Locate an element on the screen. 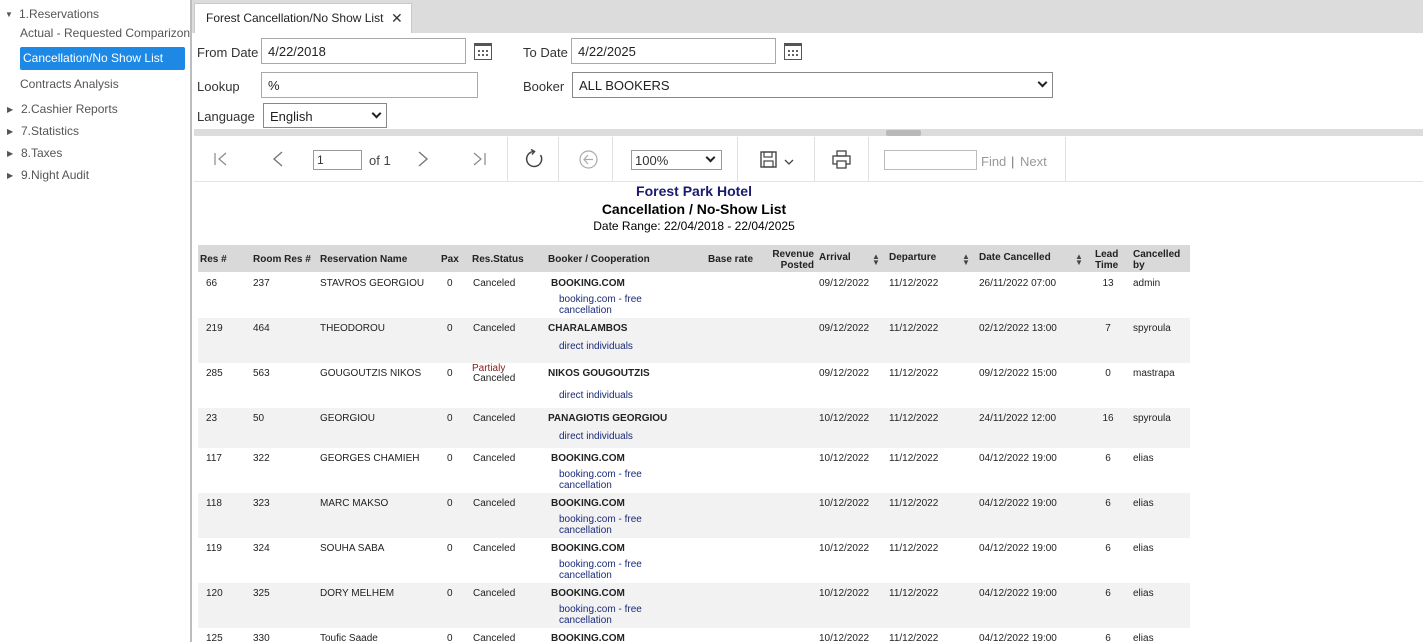 Image resolution: width=1423 pixels, height=642 pixels. tree-item-taxes: ▶ 8.Taxes is located at coordinates (34, 153).